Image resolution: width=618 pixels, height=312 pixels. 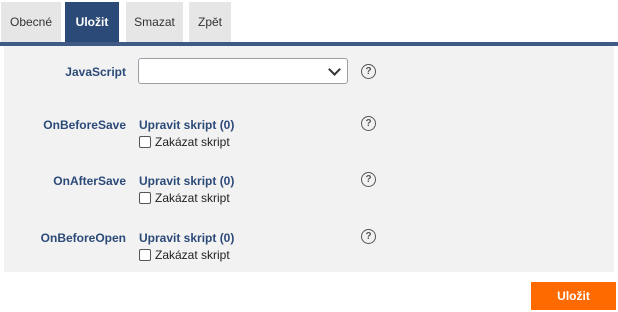 What do you see at coordinates (154, 22) in the screenshot?
I see `tab-smazat: Smazat` at bounding box center [154, 22].